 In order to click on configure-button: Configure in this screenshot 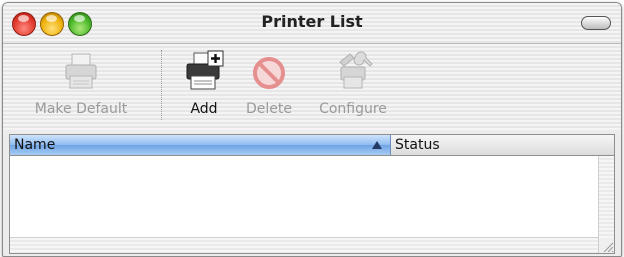, I will do `click(353, 83)`.